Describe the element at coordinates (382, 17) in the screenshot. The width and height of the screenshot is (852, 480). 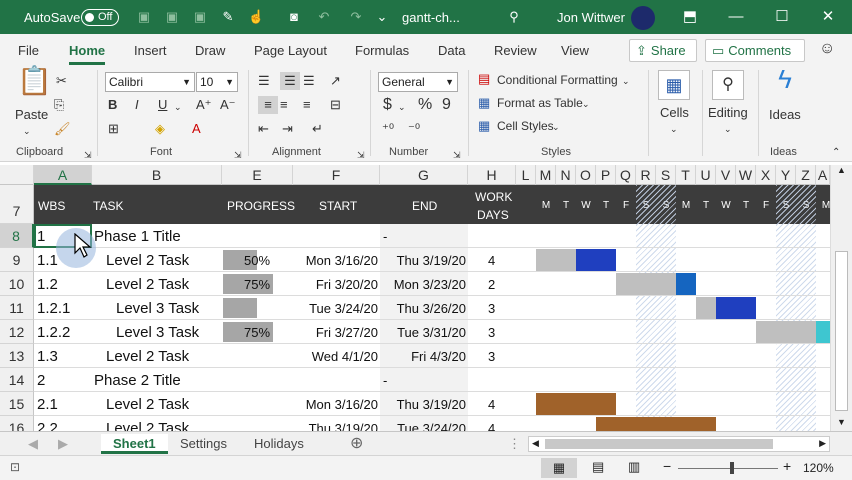
I see `customize-icon: ⌄` at that location.